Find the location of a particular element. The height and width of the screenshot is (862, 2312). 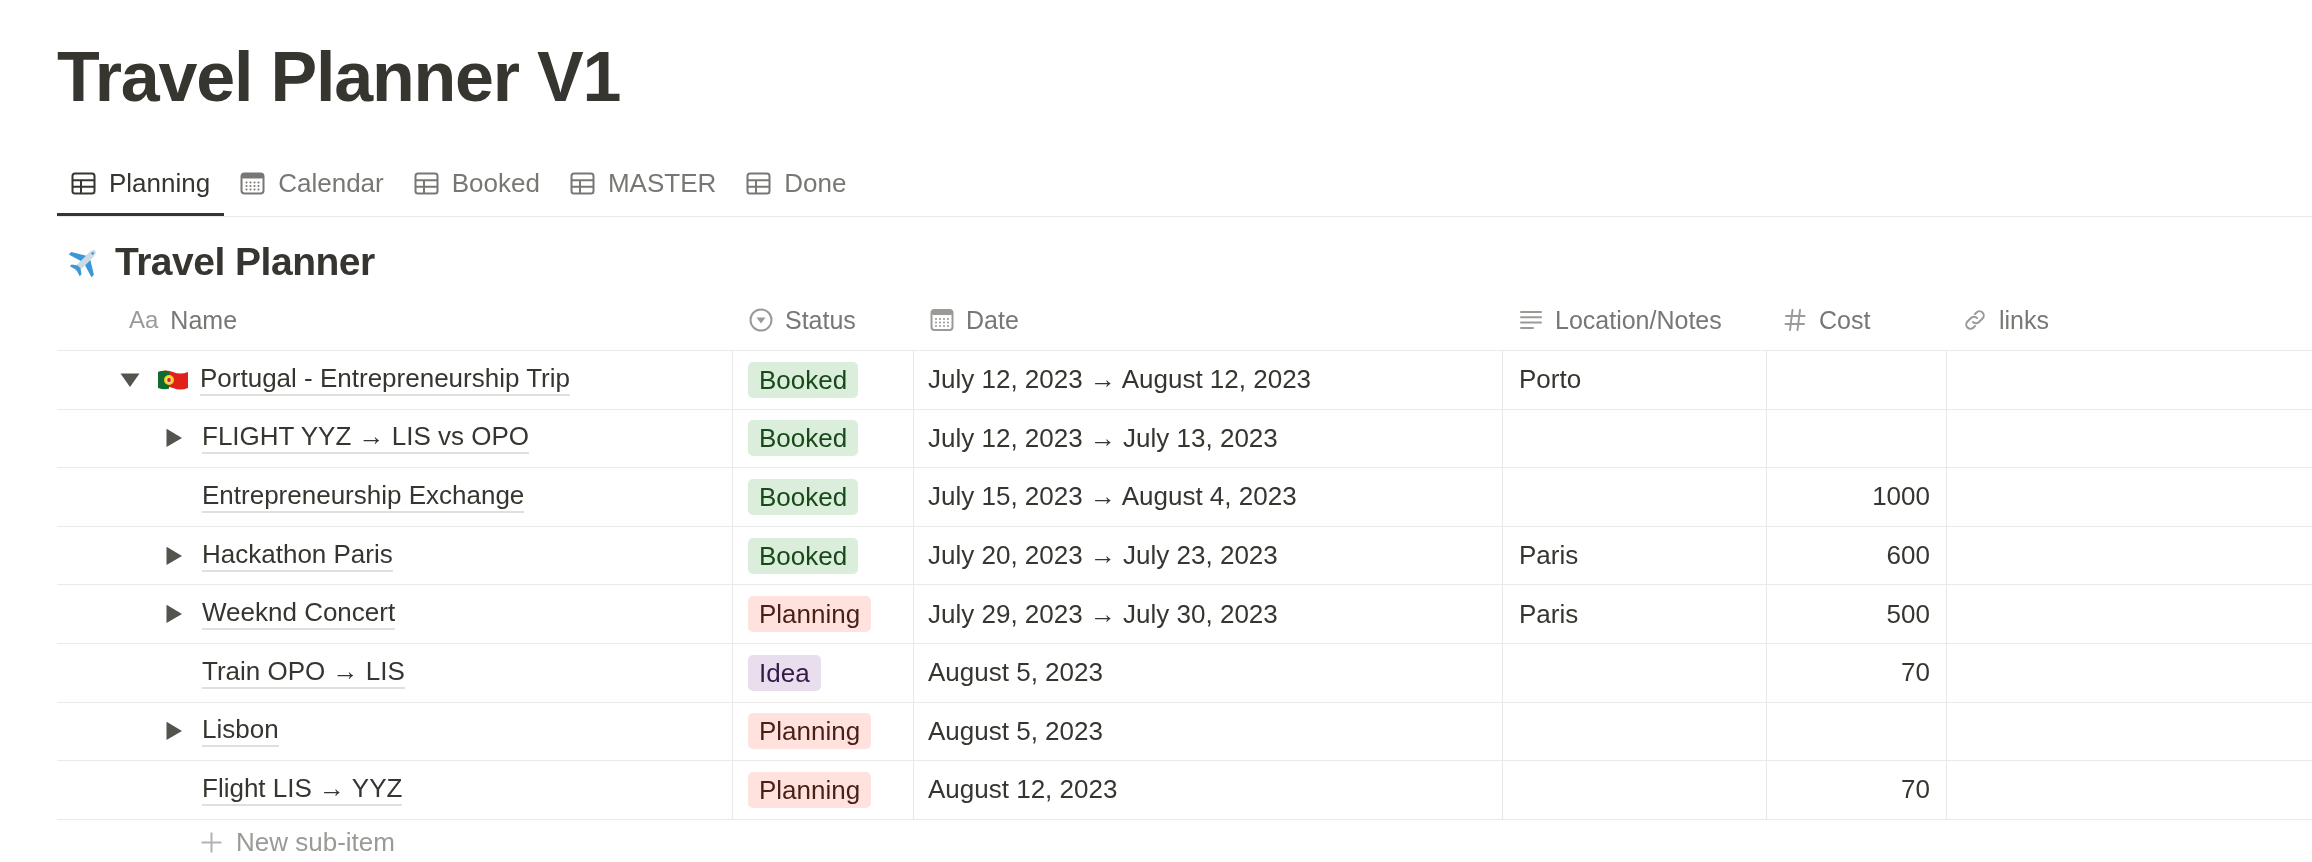

cost-value: 1000 is located at coordinates (1901, 497).